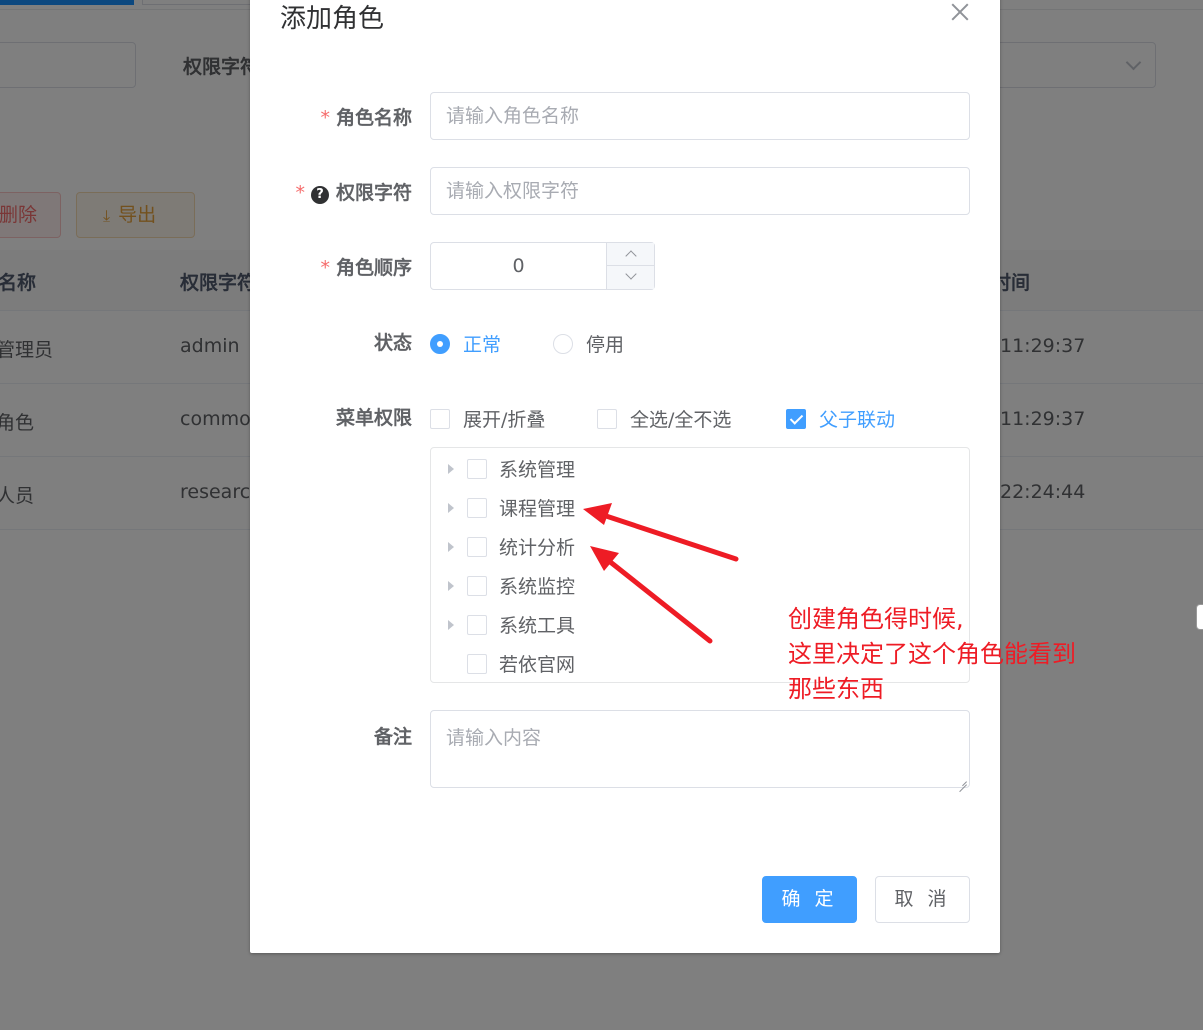 The height and width of the screenshot is (1030, 1203). What do you see at coordinates (504, 420) in the screenshot?
I see `expand-collapse-label: 展开/折叠` at bounding box center [504, 420].